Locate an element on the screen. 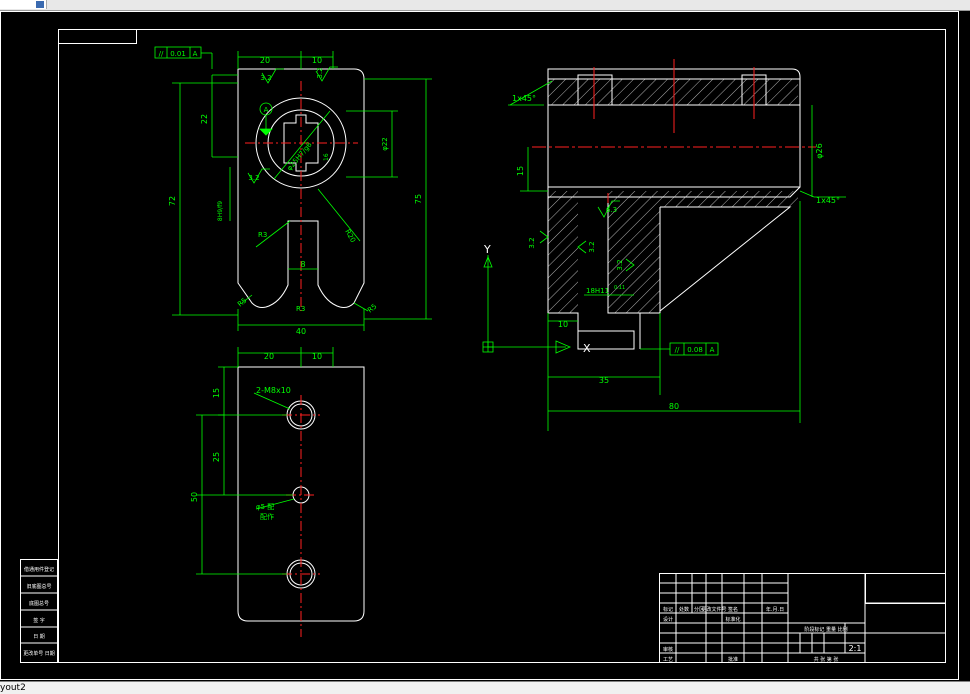 The height and width of the screenshot is (694, 970). tol-section-symbol: // is located at coordinates (677, 350).